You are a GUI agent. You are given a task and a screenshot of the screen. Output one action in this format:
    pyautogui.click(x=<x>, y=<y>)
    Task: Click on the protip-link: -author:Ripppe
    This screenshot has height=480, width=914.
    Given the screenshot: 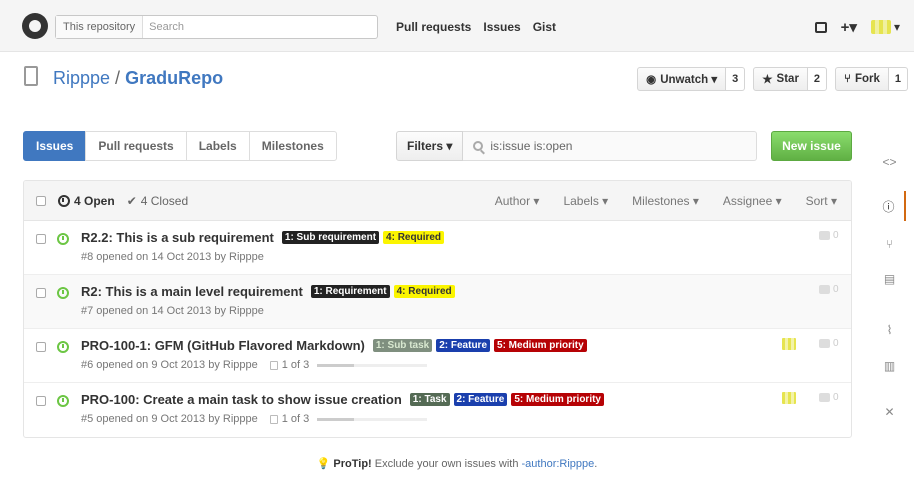 What is the action you would take?
    pyautogui.click(x=558, y=464)
    